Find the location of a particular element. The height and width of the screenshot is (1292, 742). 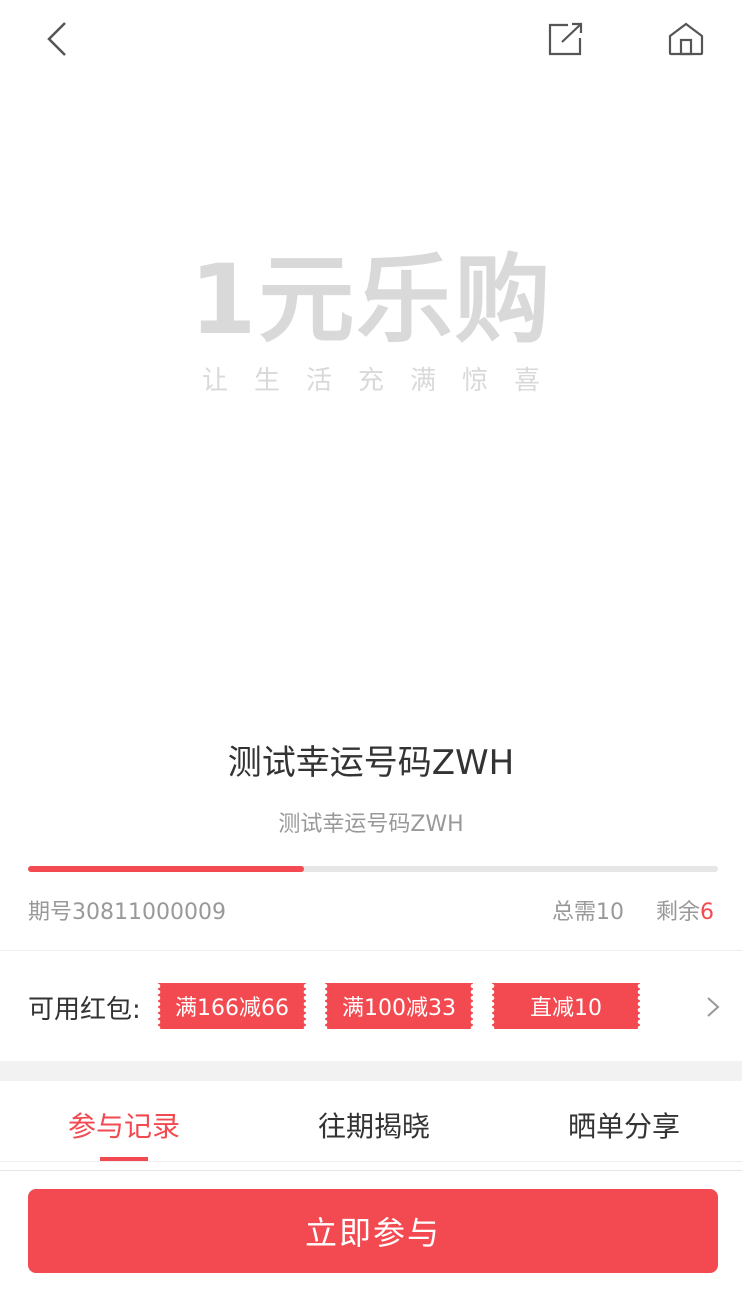

coupon-label: 可用红包: is located at coordinates (84, 1010).